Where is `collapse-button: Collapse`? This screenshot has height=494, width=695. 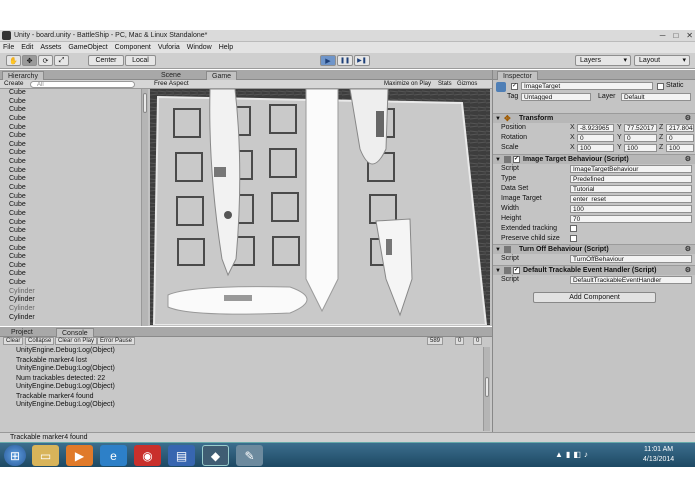 collapse-button: Collapse is located at coordinates (40, 341).